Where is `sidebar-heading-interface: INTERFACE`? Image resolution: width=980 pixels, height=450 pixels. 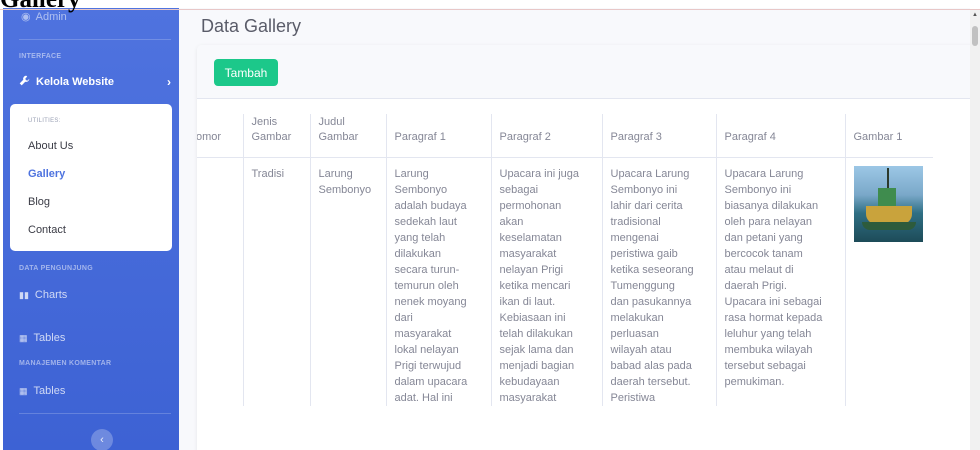 sidebar-heading-interface: INTERFACE is located at coordinates (40, 56).